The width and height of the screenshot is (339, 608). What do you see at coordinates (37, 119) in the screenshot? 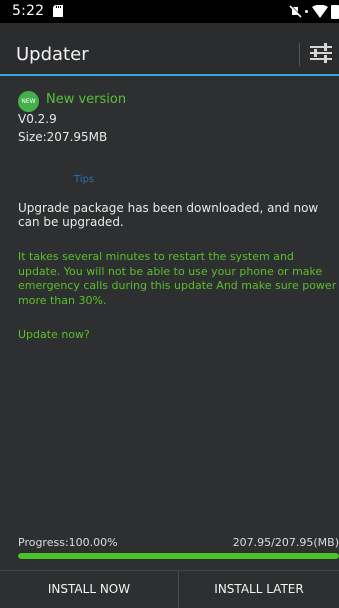
I see `version-number: V0.2.9` at bounding box center [37, 119].